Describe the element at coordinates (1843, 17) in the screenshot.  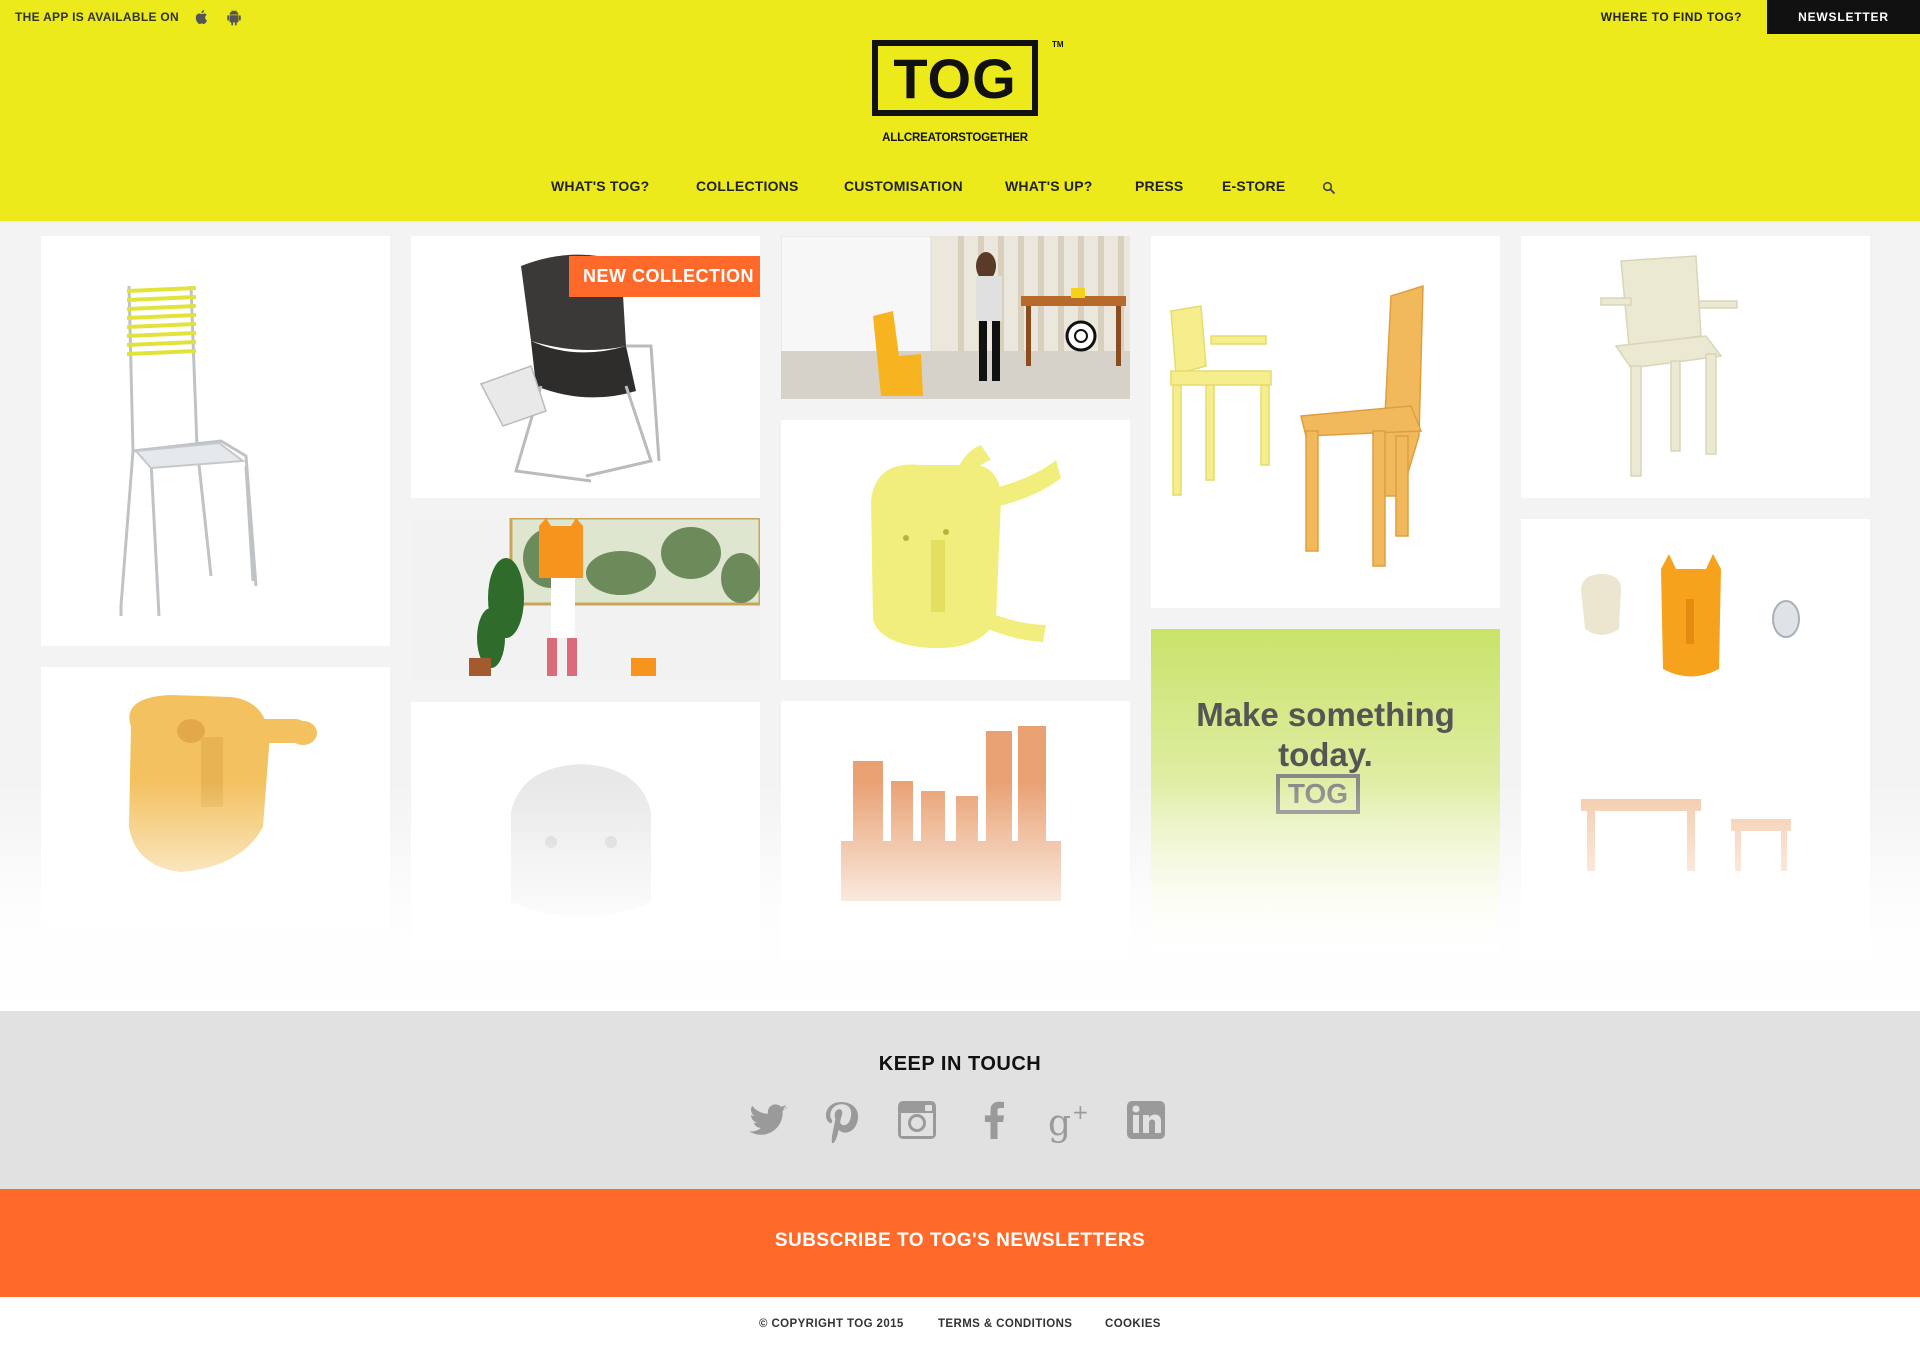
I see `newsletter-button: NEWSLETTER` at that location.